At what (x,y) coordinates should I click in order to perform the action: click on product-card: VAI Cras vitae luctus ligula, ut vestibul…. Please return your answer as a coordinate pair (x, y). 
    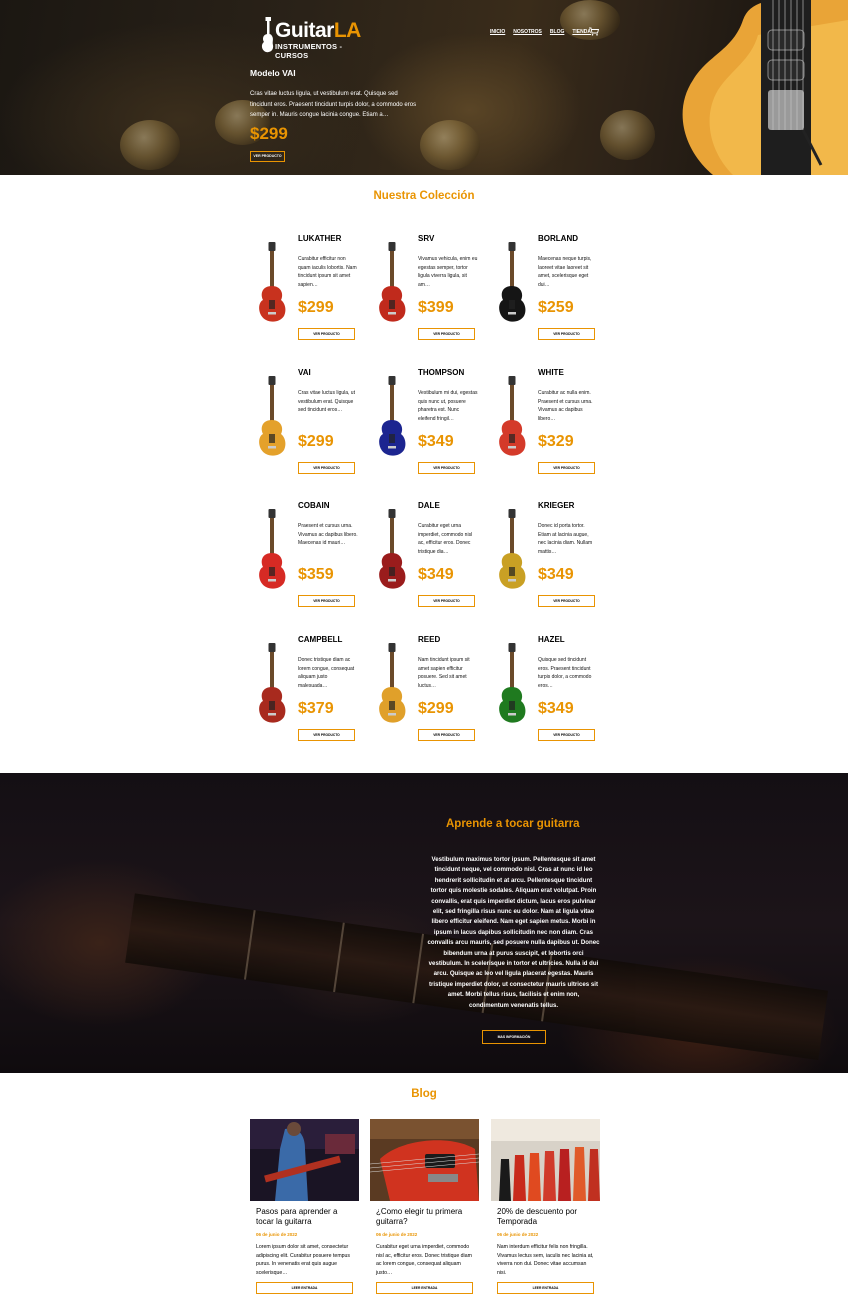
    Looking at the image, I should click on (305, 422).